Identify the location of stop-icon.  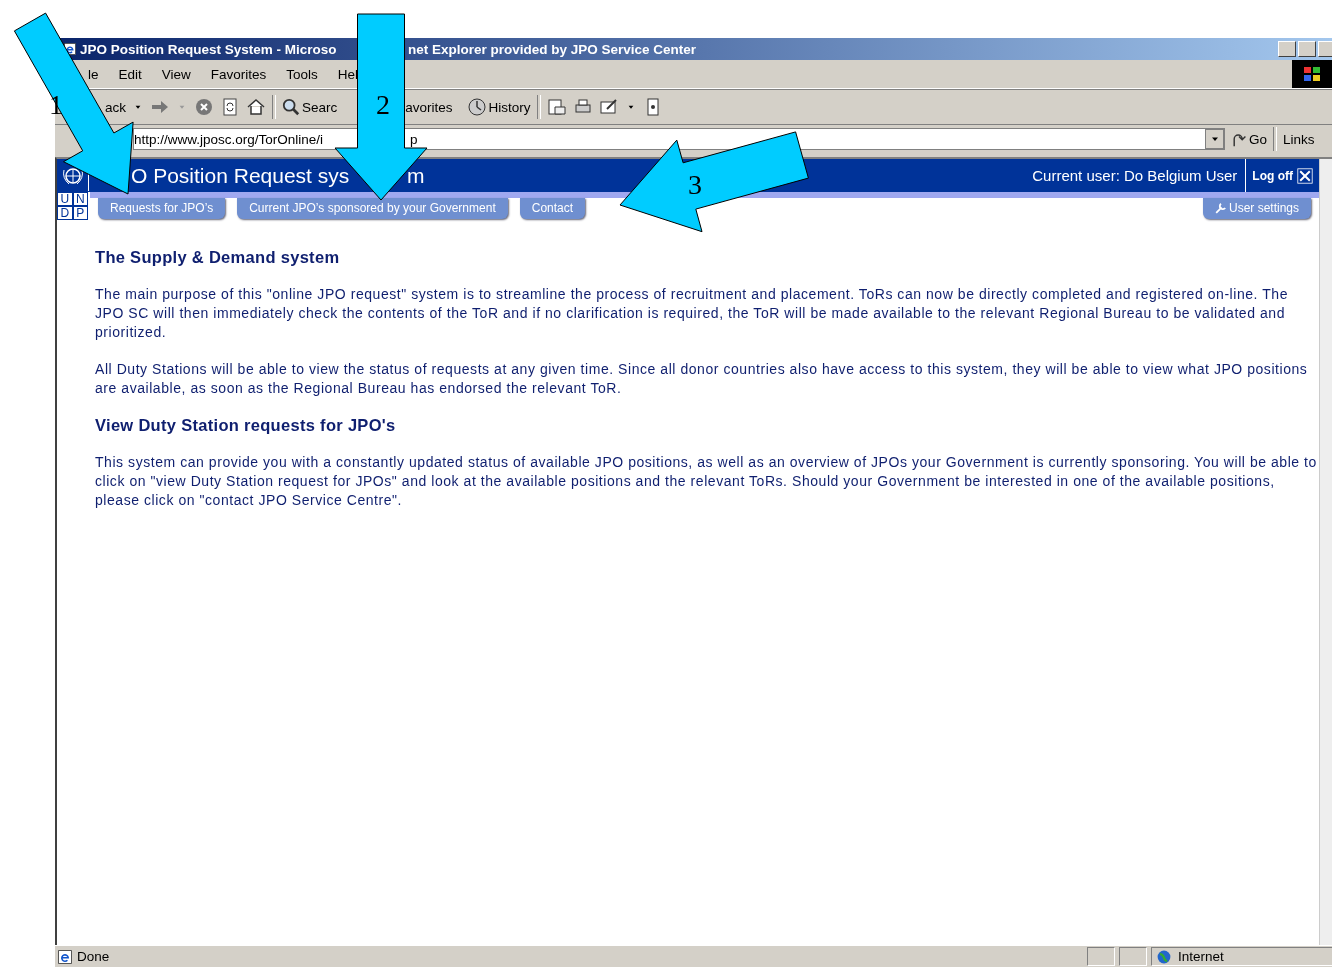
(204, 107).